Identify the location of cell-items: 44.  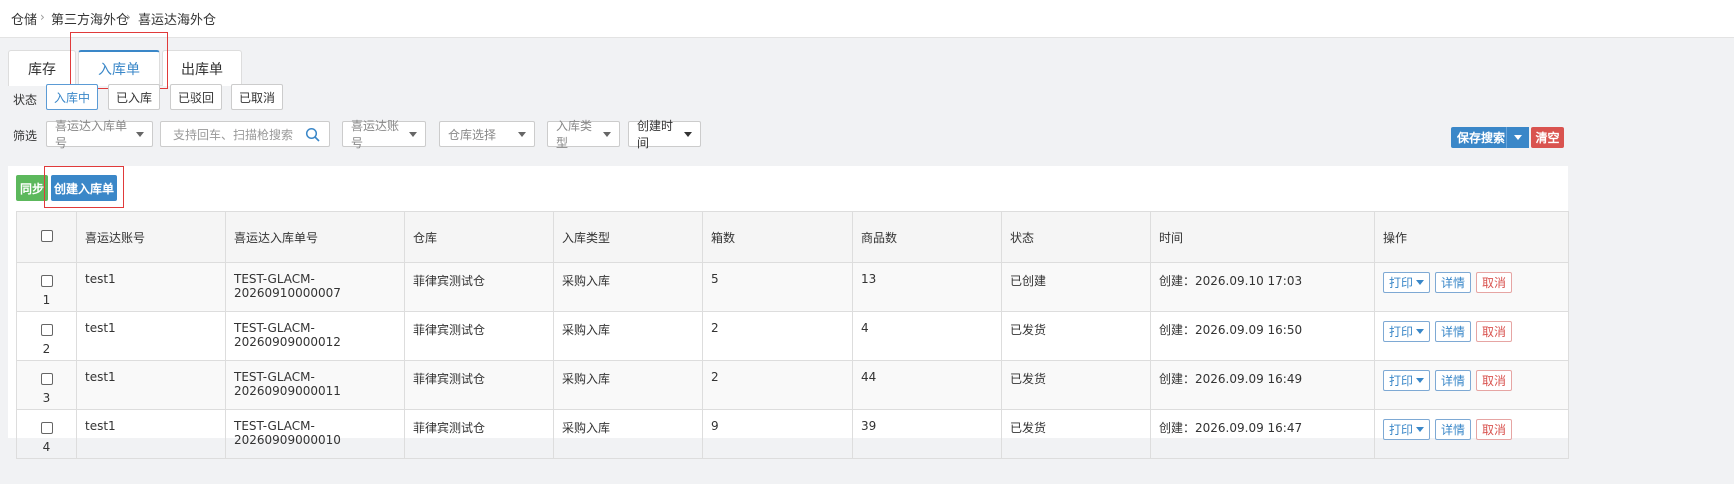
(927, 385).